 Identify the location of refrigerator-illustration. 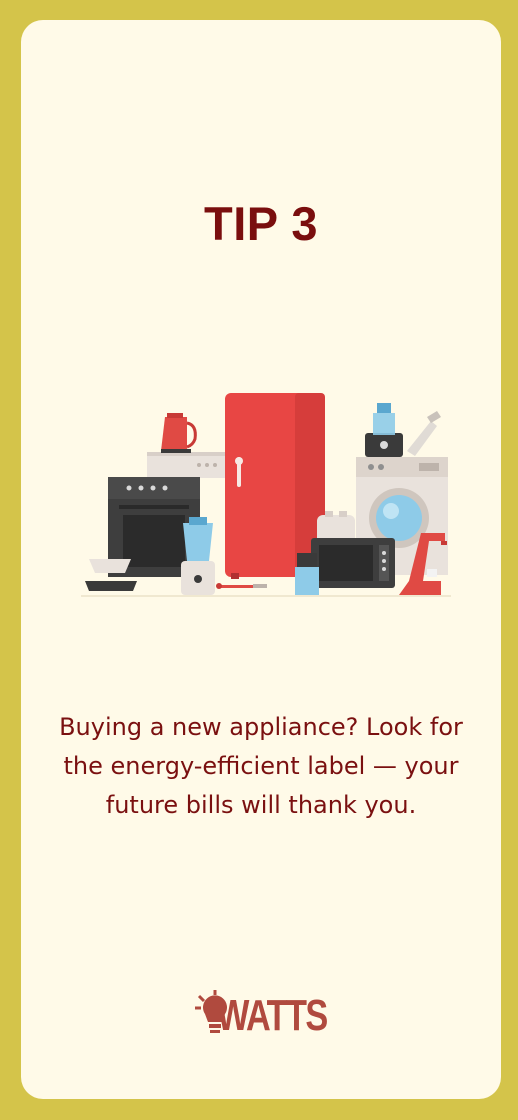
(275, 486).